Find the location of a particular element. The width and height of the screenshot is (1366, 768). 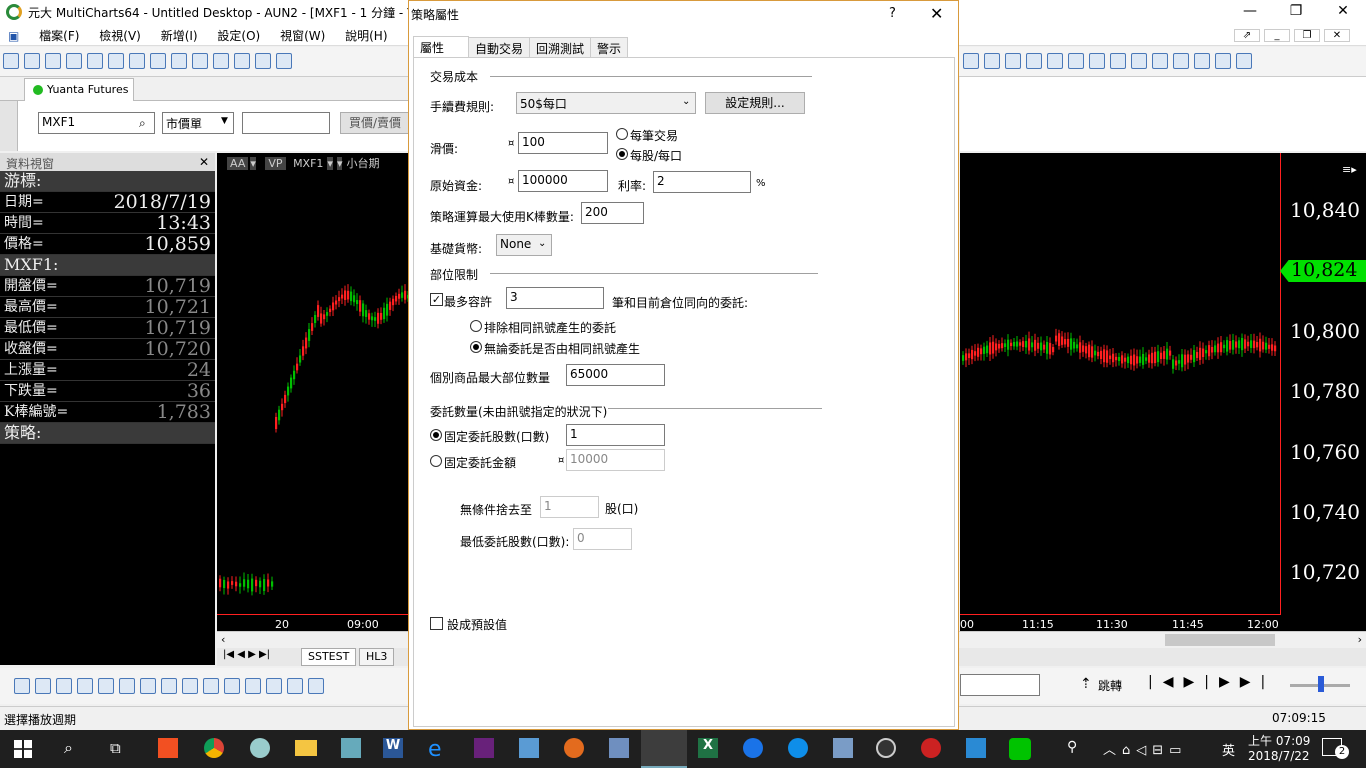

paint-icon is located at coordinates (260, 748).